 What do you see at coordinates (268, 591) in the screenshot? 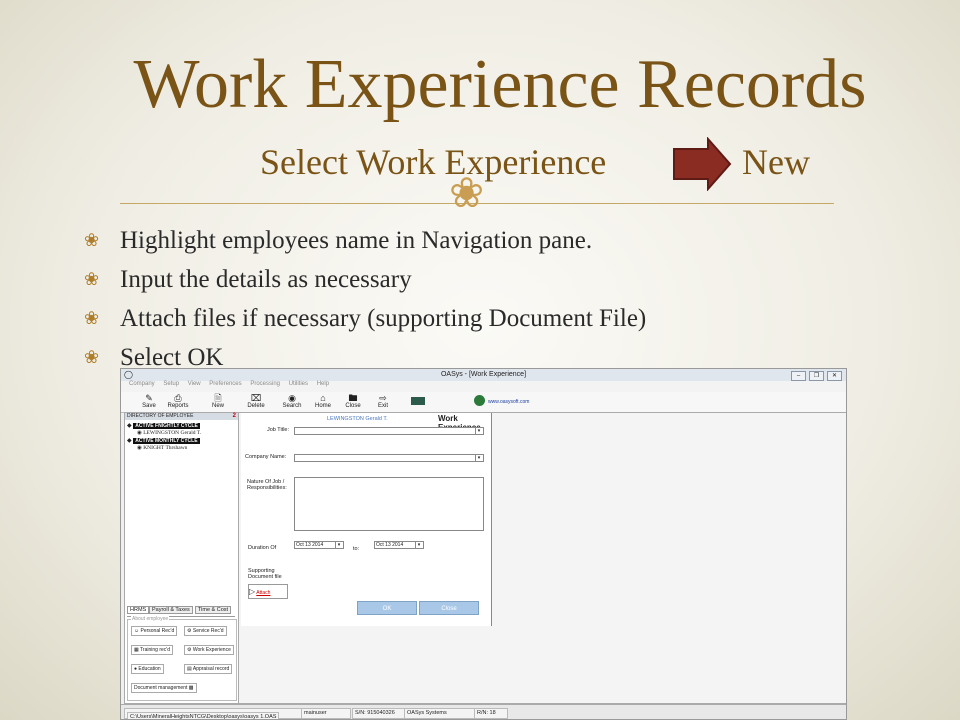
I see `attach-button: ▷ Attach` at bounding box center [268, 591].